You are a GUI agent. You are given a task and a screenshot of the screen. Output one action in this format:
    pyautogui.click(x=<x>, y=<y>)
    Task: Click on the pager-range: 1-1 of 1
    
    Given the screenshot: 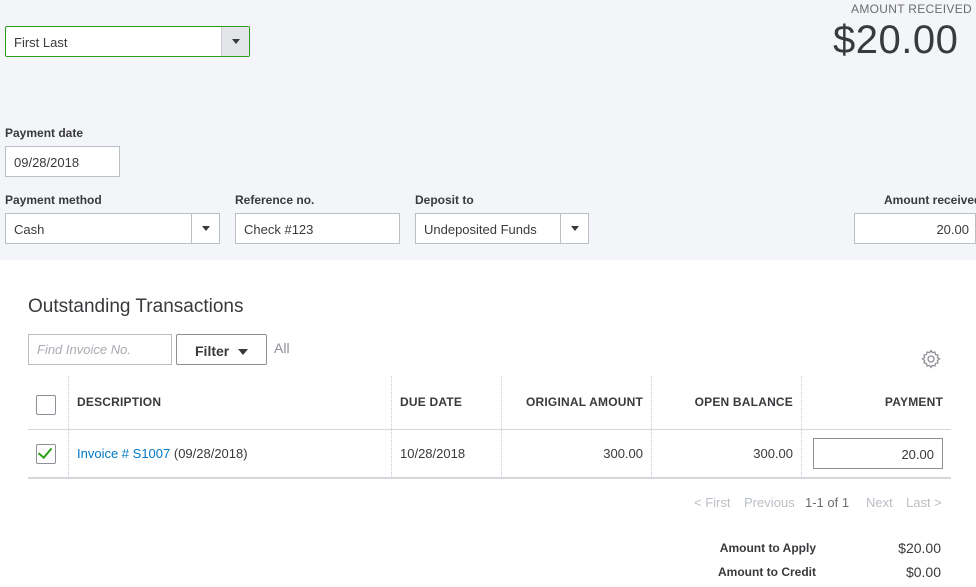 What is the action you would take?
    pyautogui.click(x=827, y=502)
    